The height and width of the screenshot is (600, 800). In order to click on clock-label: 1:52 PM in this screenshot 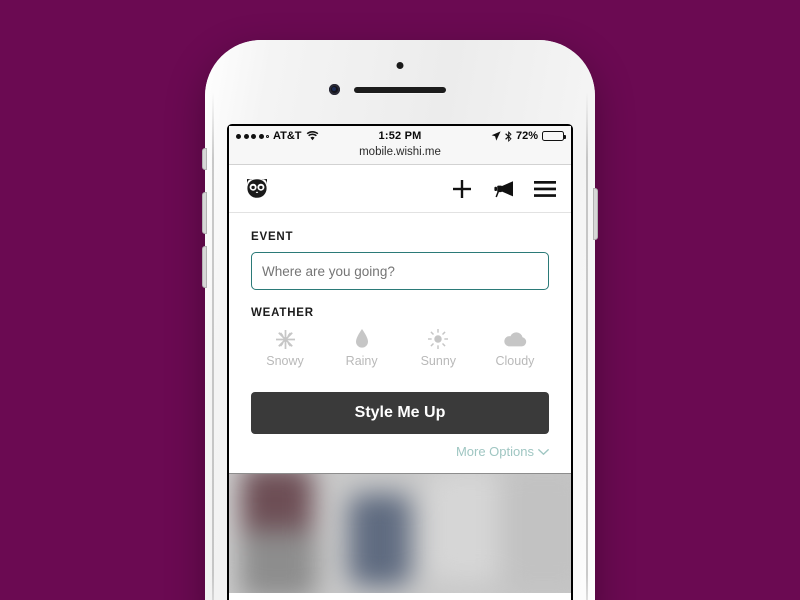, I will do `click(400, 136)`.